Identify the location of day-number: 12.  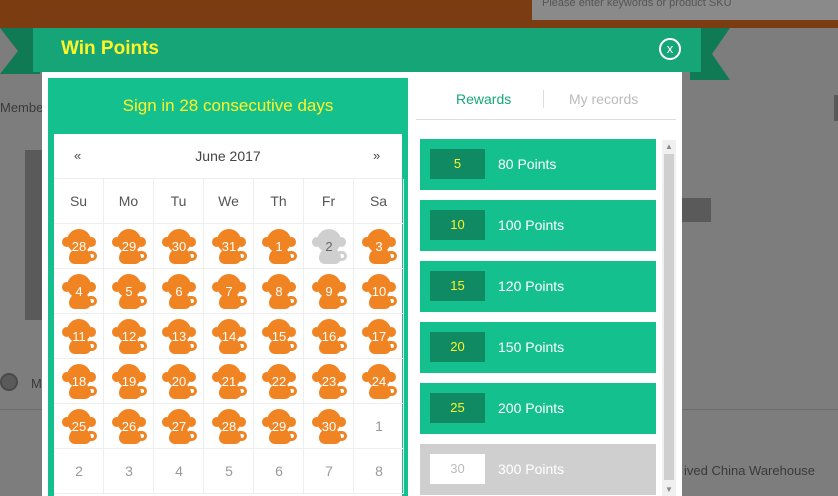
(129, 336).